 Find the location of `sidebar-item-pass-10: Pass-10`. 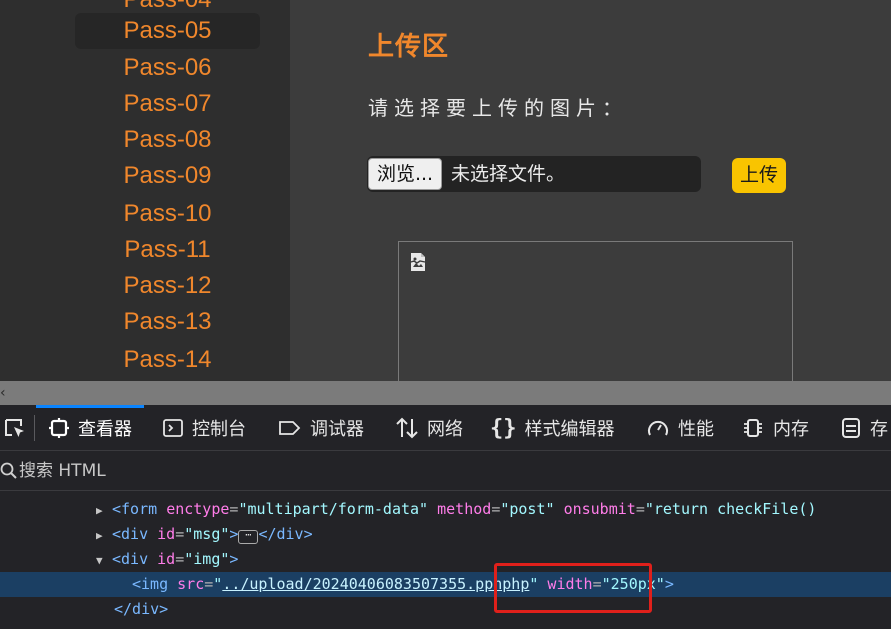

sidebar-item-pass-10: Pass-10 is located at coordinates (167, 214).